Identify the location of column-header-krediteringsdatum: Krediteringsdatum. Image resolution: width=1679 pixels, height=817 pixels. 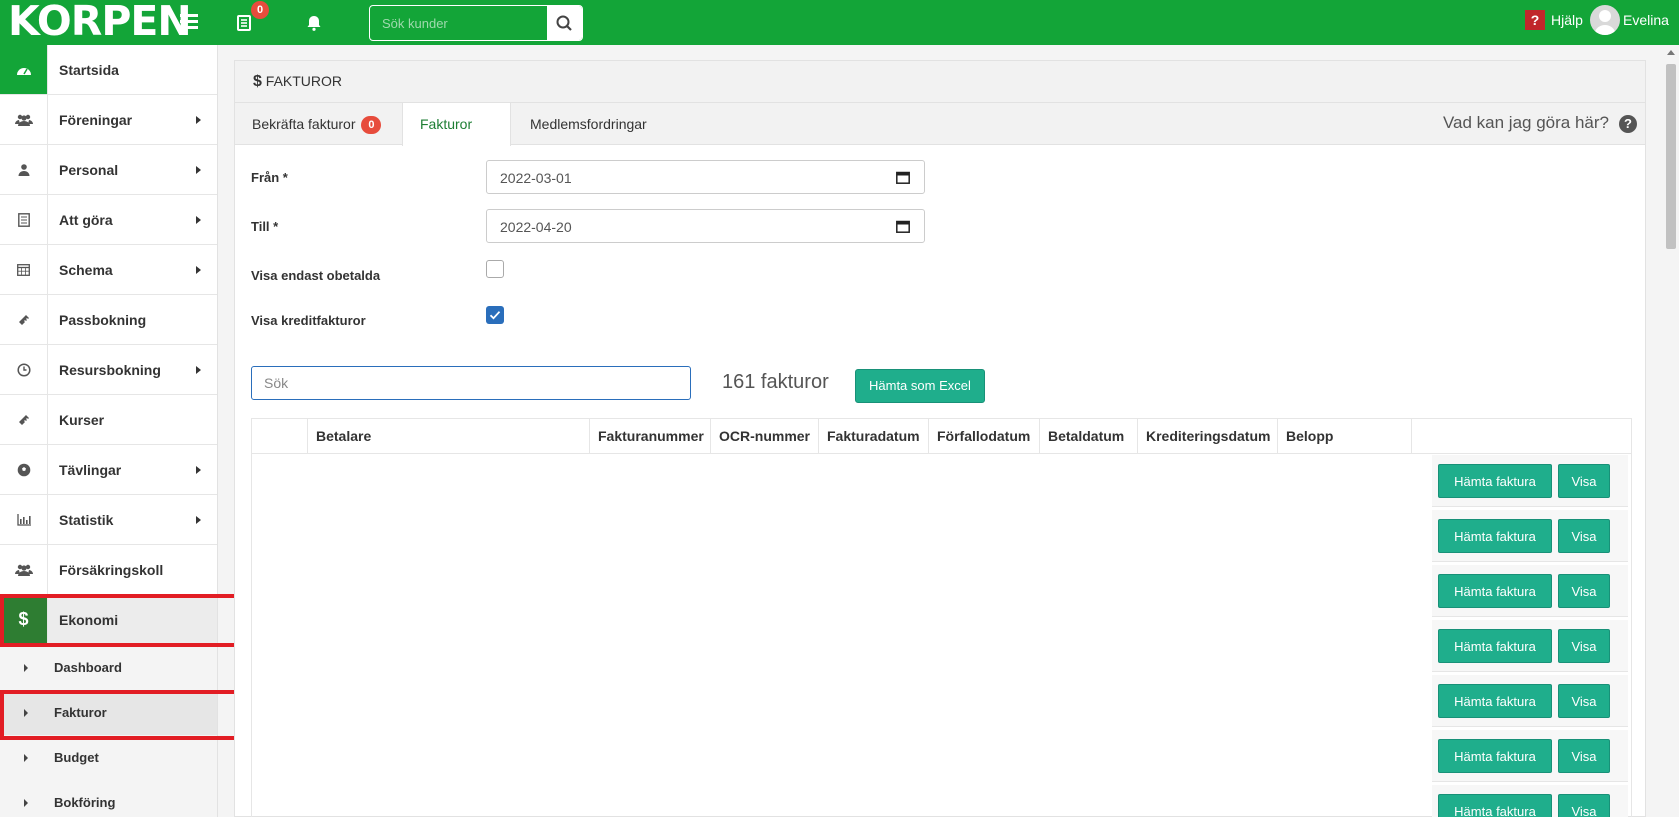
(1208, 436).